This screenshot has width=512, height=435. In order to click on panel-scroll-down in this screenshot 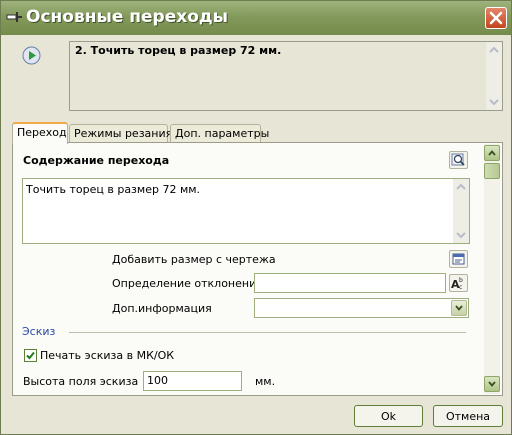, I will do `click(492, 384)`.